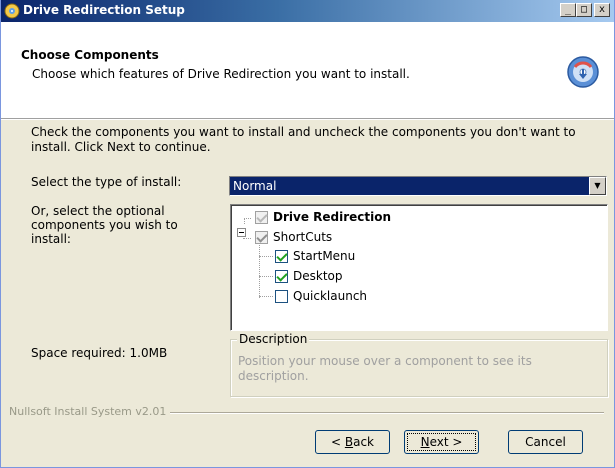  I want to click on back-accel: B, so click(349, 442).